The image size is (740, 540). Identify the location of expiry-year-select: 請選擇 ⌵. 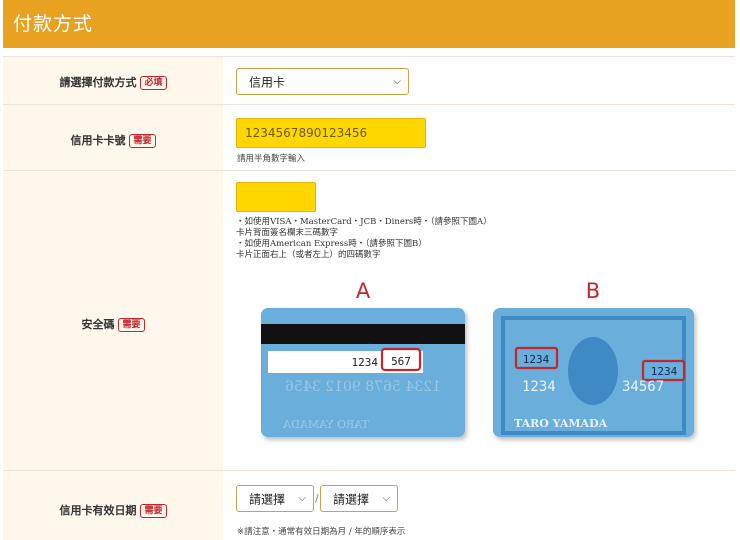
(359, 498).